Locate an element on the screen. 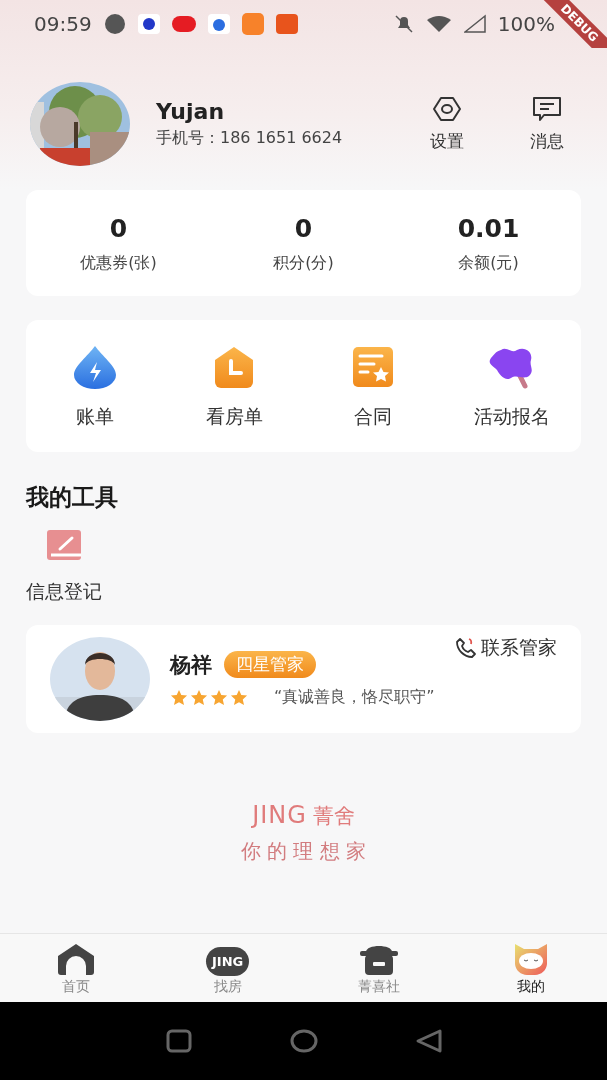 This screenshot has width=607, height=1080. home-nav-icon is located at coordinates (303, 1041).